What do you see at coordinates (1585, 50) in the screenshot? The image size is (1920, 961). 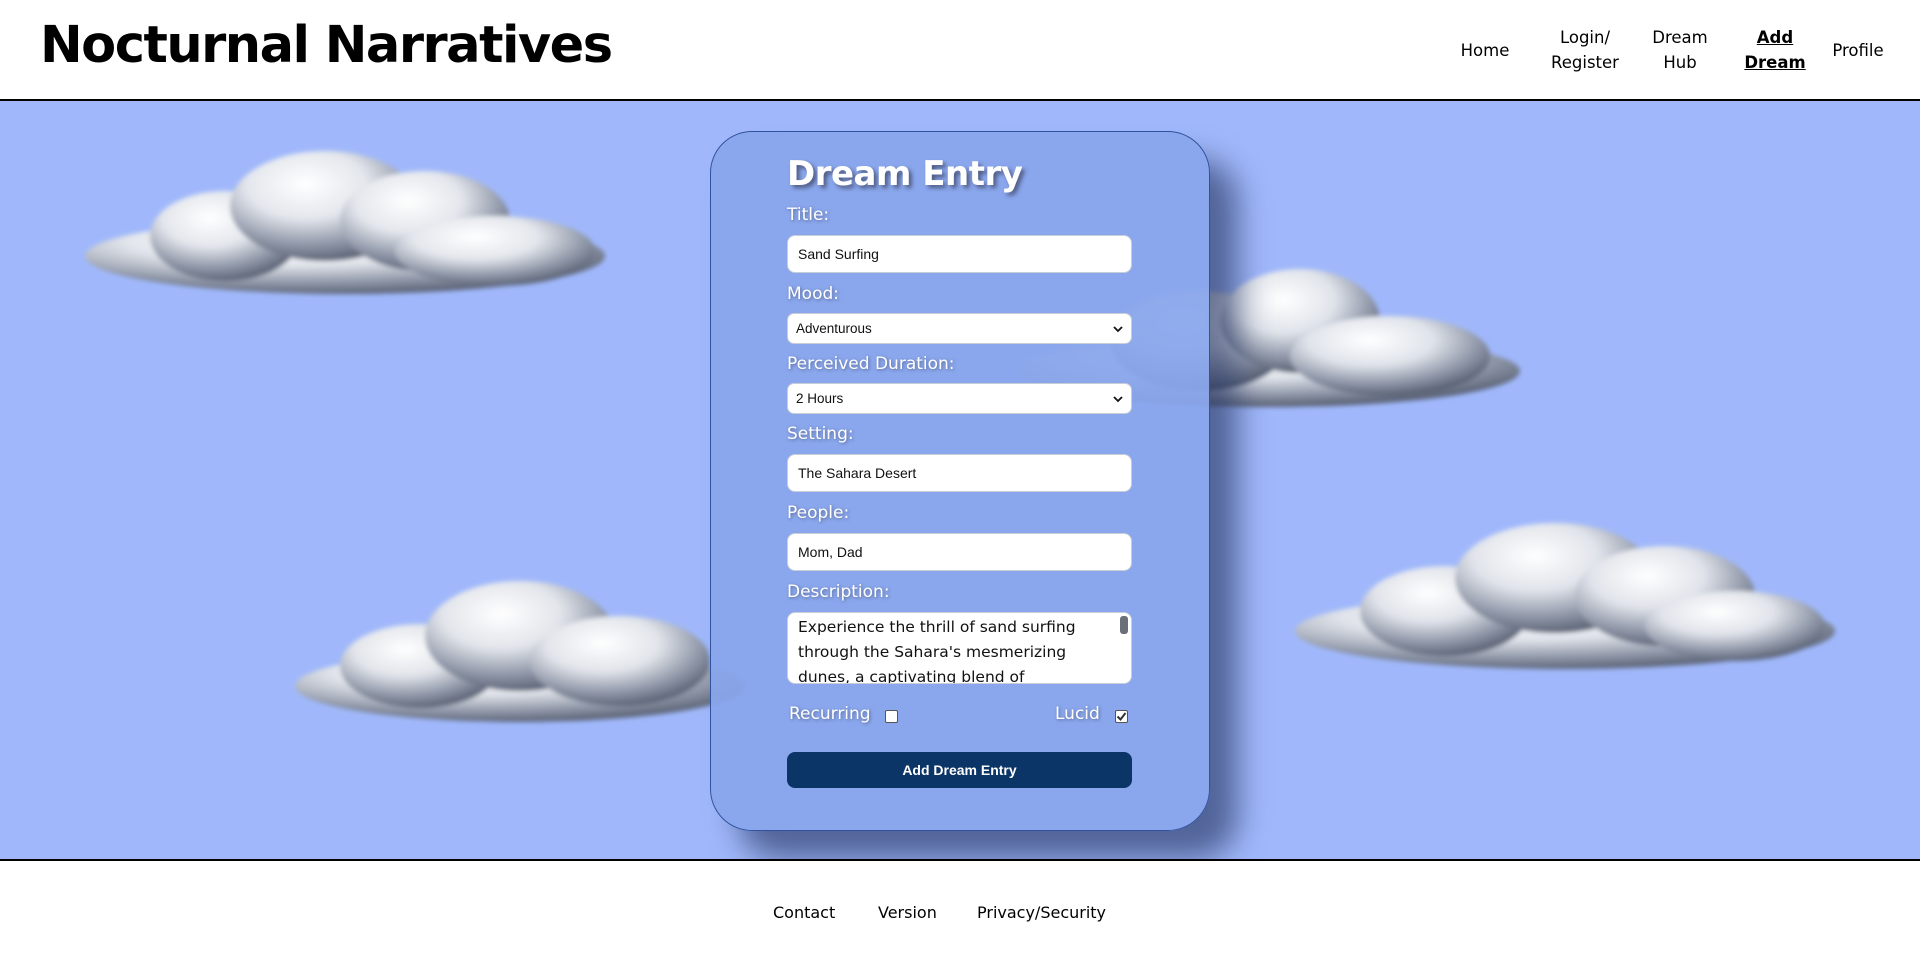 I see `nav-login-register: Login/ Register` at bounding box center [1585, 50].